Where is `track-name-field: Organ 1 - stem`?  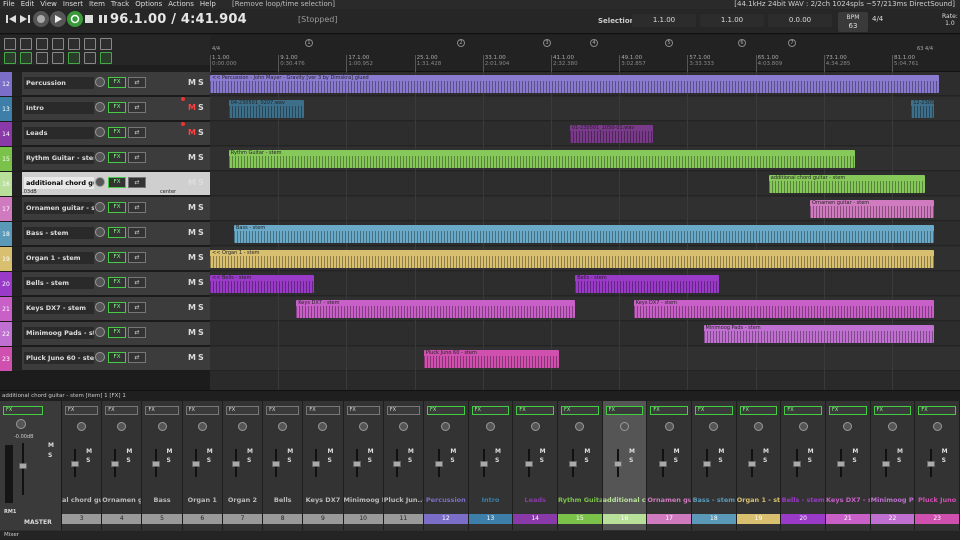 track-name-field: Organ 1 - stem is located at coordinates (59, 258).